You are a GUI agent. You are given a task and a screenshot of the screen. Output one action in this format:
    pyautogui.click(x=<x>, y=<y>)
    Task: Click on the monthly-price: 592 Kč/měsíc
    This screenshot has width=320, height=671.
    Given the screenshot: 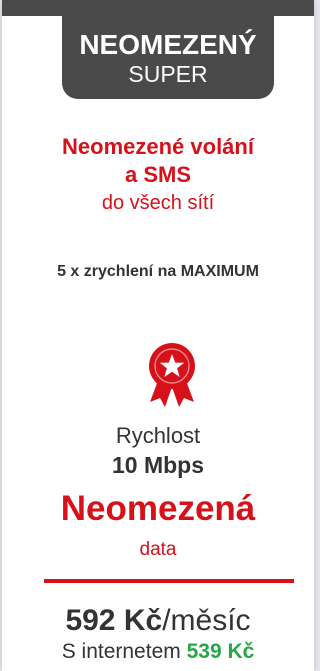 What is the action you would take?
    pyautogui.click(x=158, y=621)
    